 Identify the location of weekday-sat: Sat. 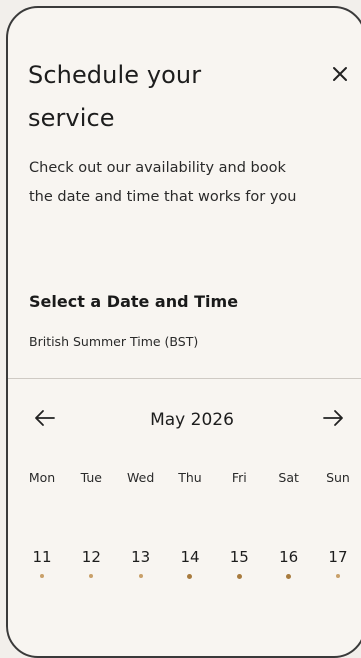
(288, 477).